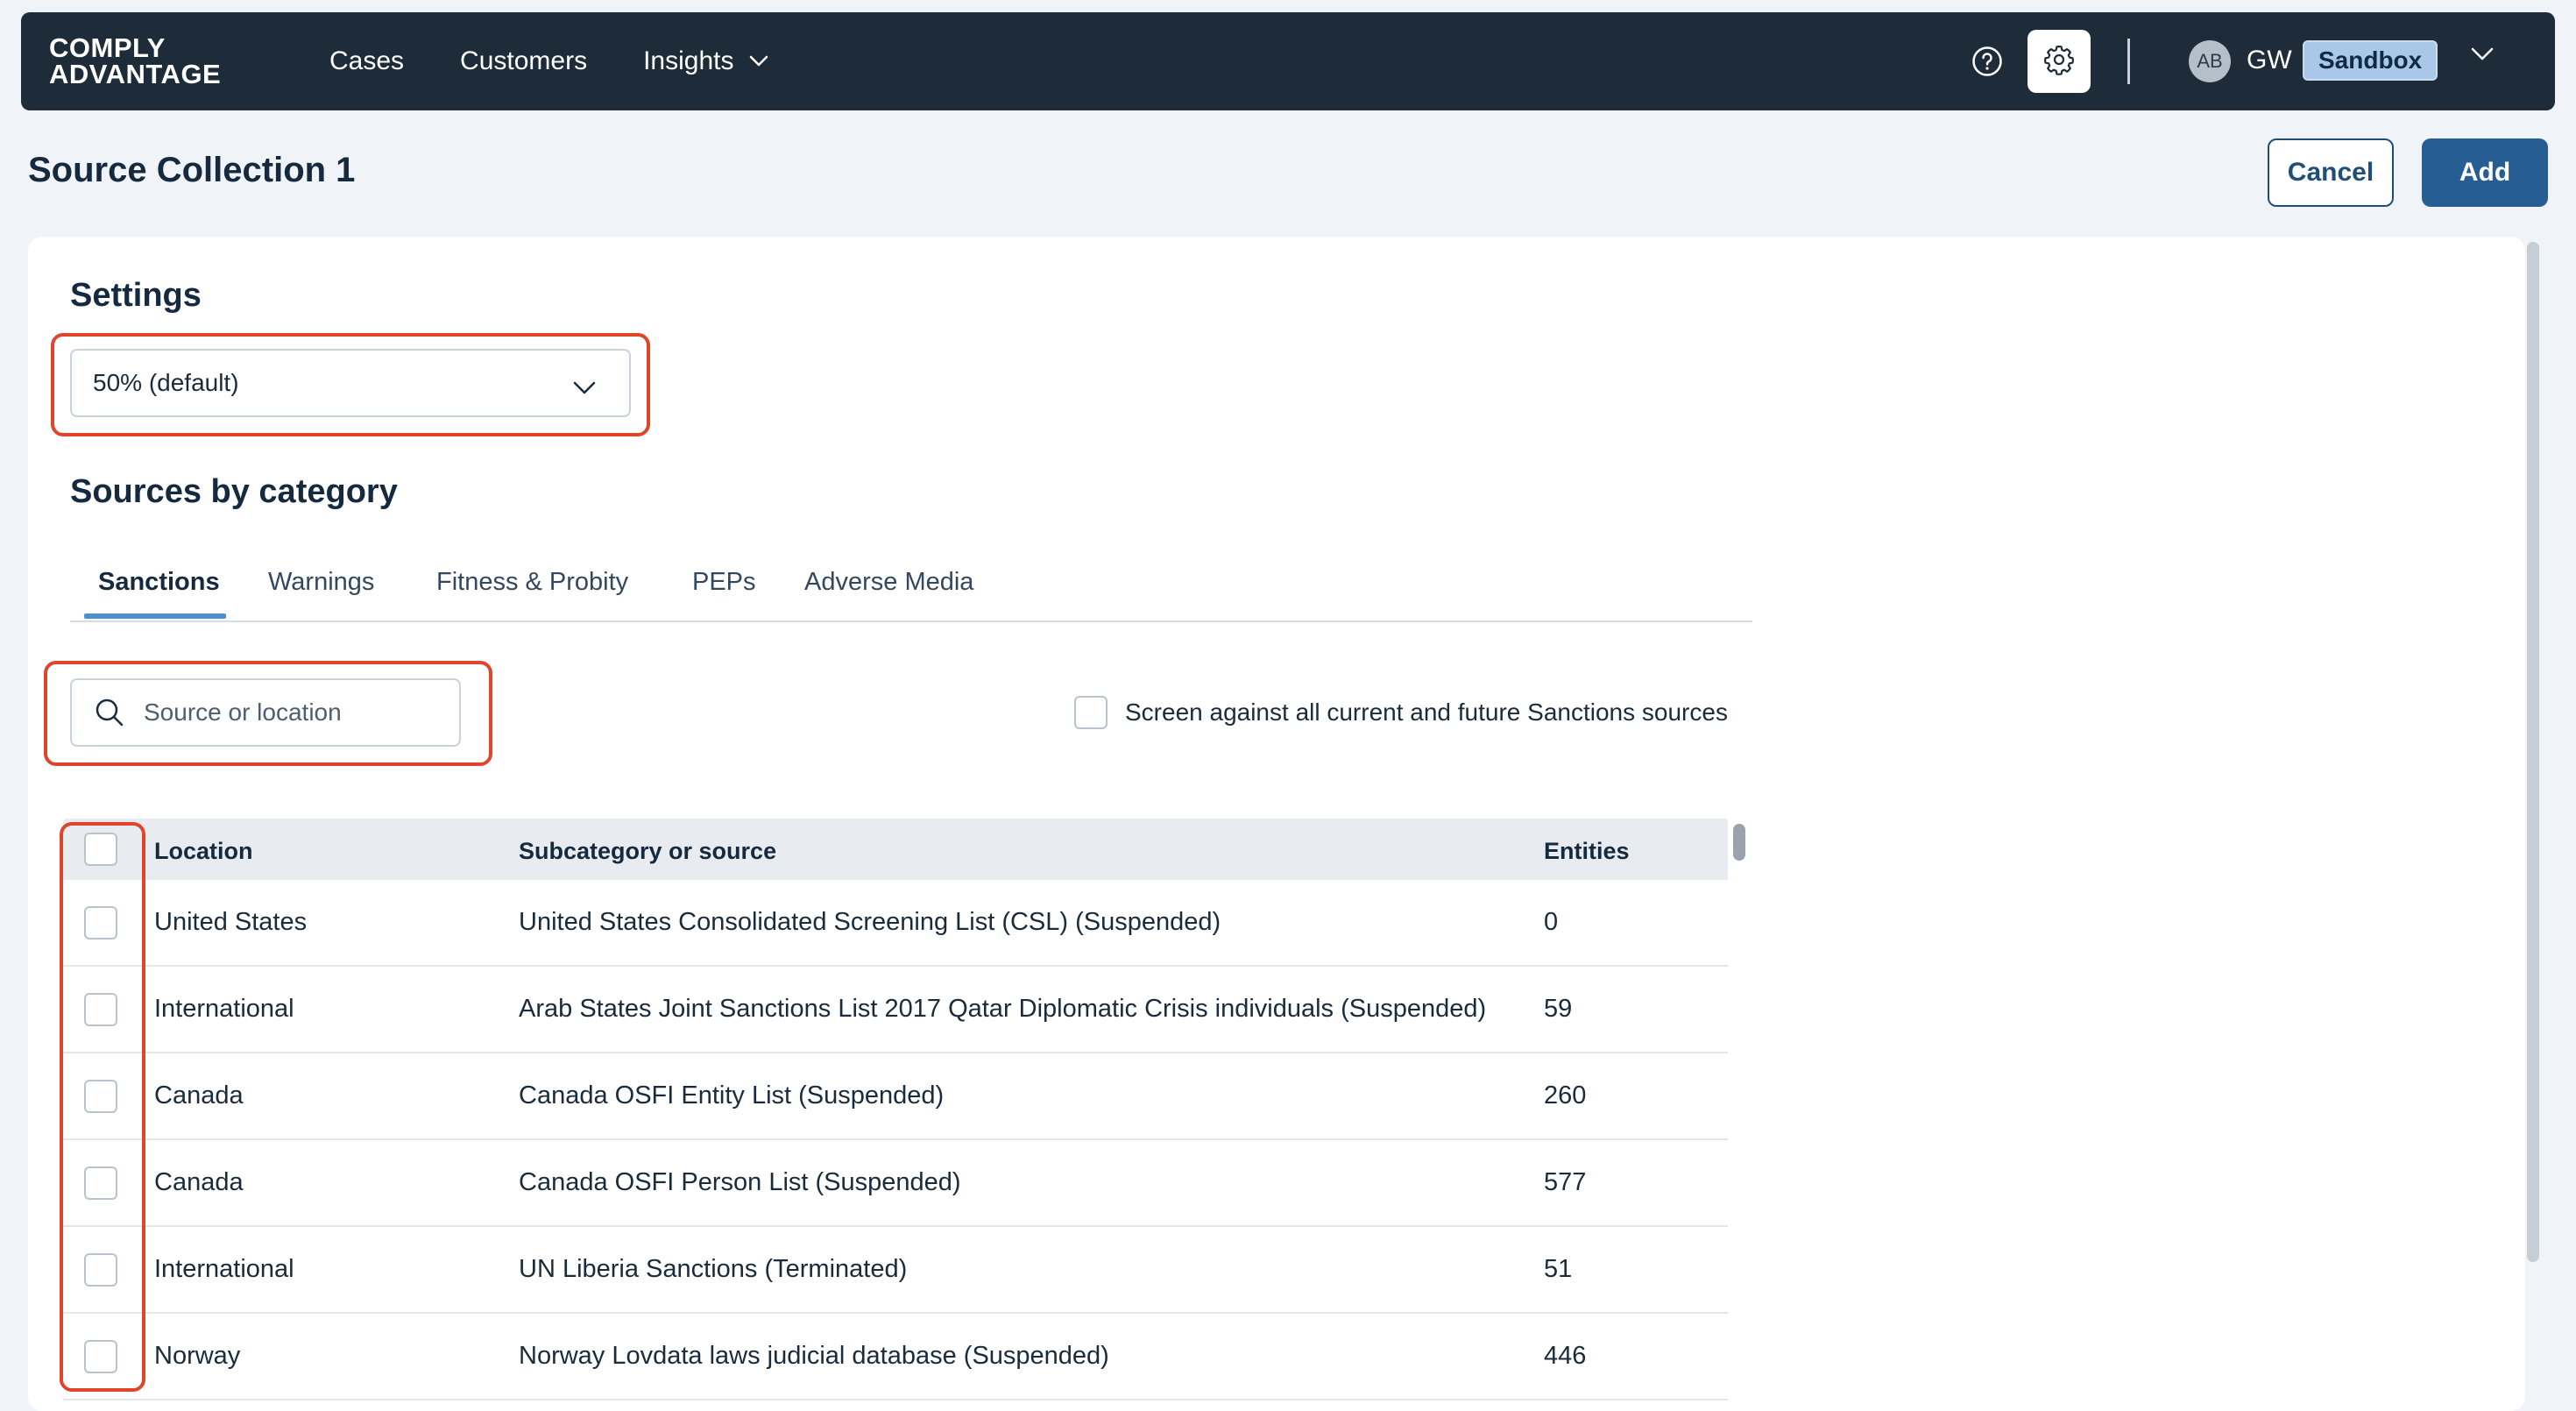 This screenshot has width=2576, height=1411. Describe the element at coordinates (888, 583) in the screenshot. I see `tab-adverse-media: Adverse Media` at that location.